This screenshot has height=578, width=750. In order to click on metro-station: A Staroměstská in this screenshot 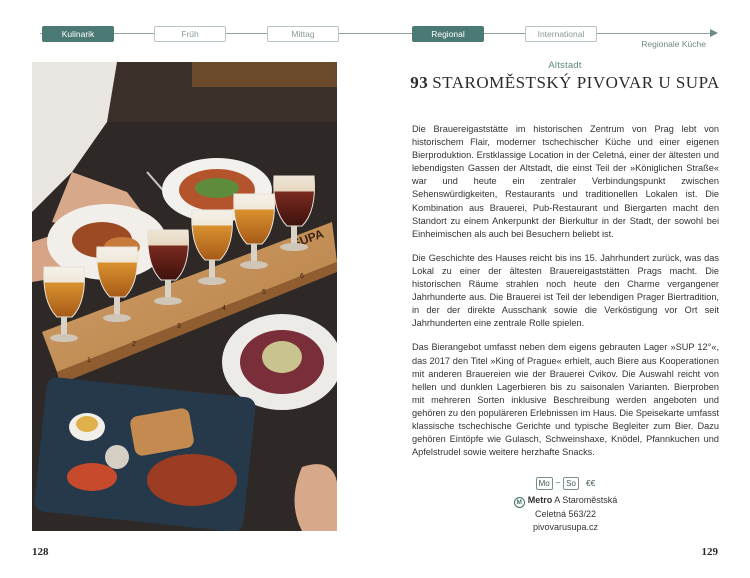, I will do `click(586, 500)`.